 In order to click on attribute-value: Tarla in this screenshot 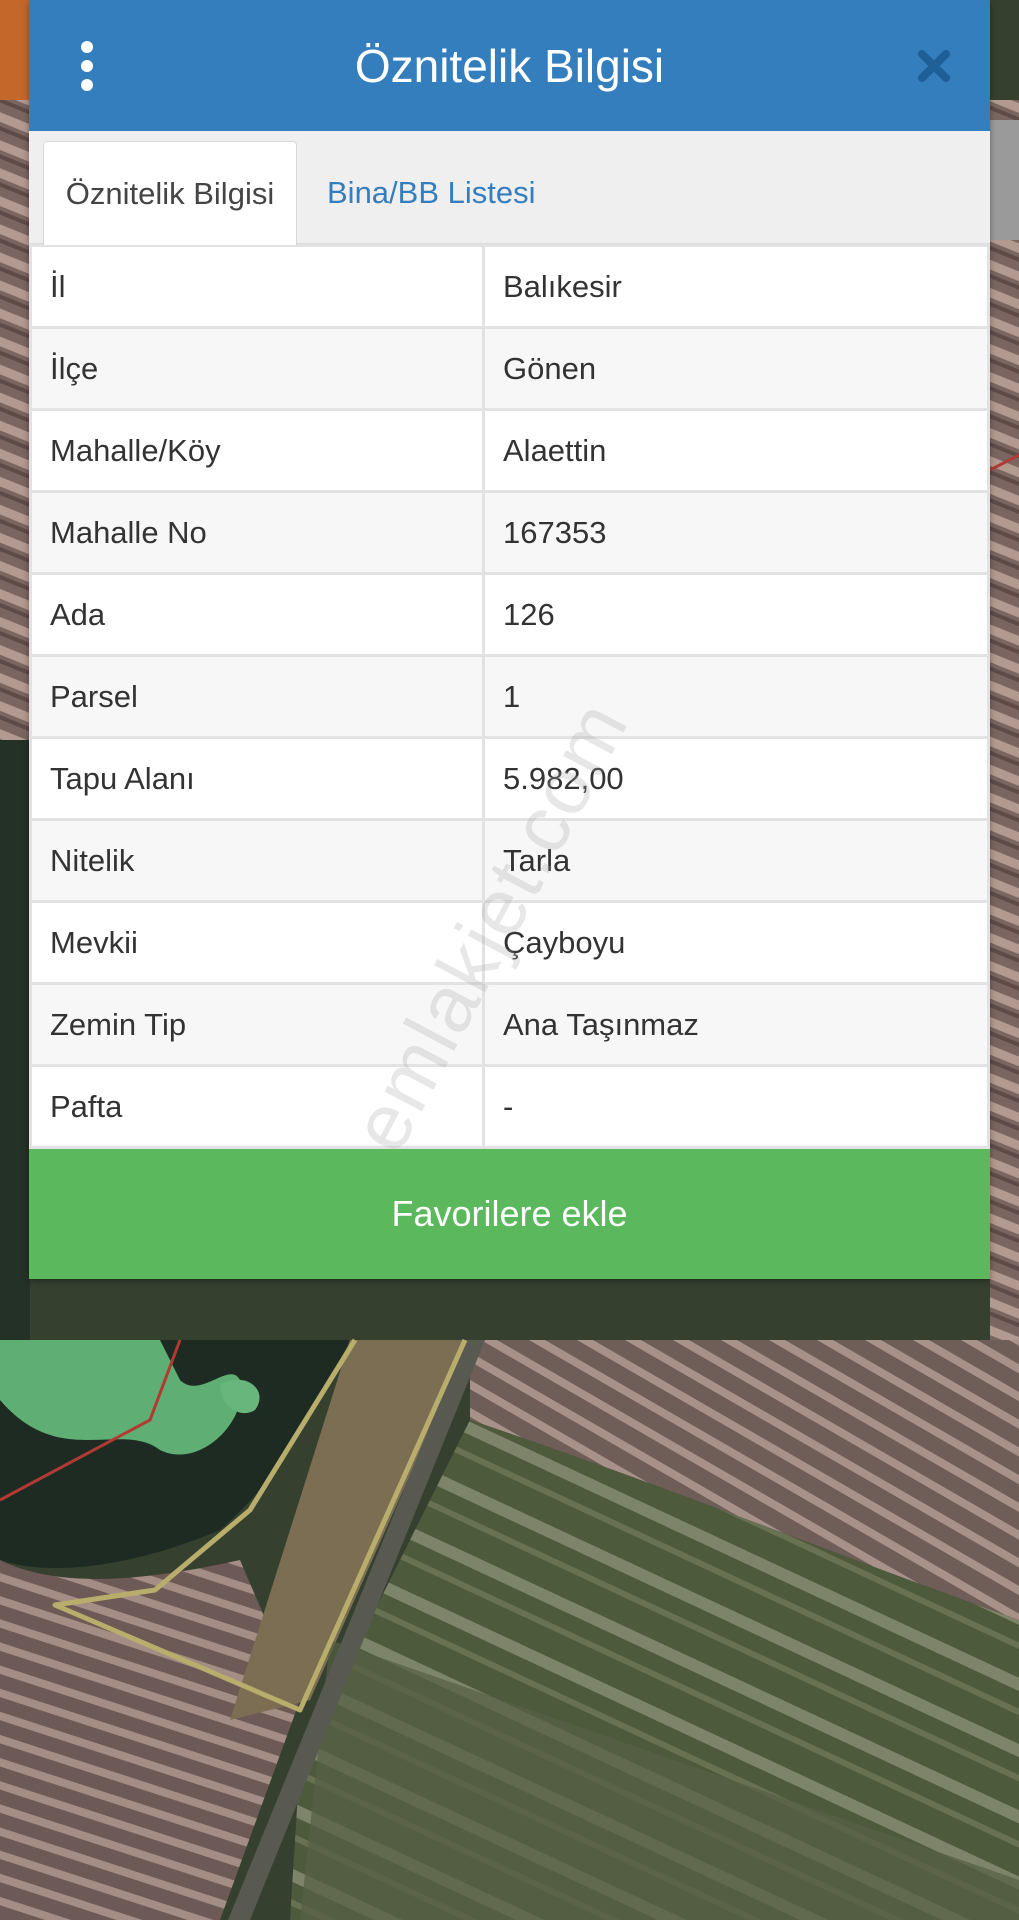, I will do `click(736, 860)`.